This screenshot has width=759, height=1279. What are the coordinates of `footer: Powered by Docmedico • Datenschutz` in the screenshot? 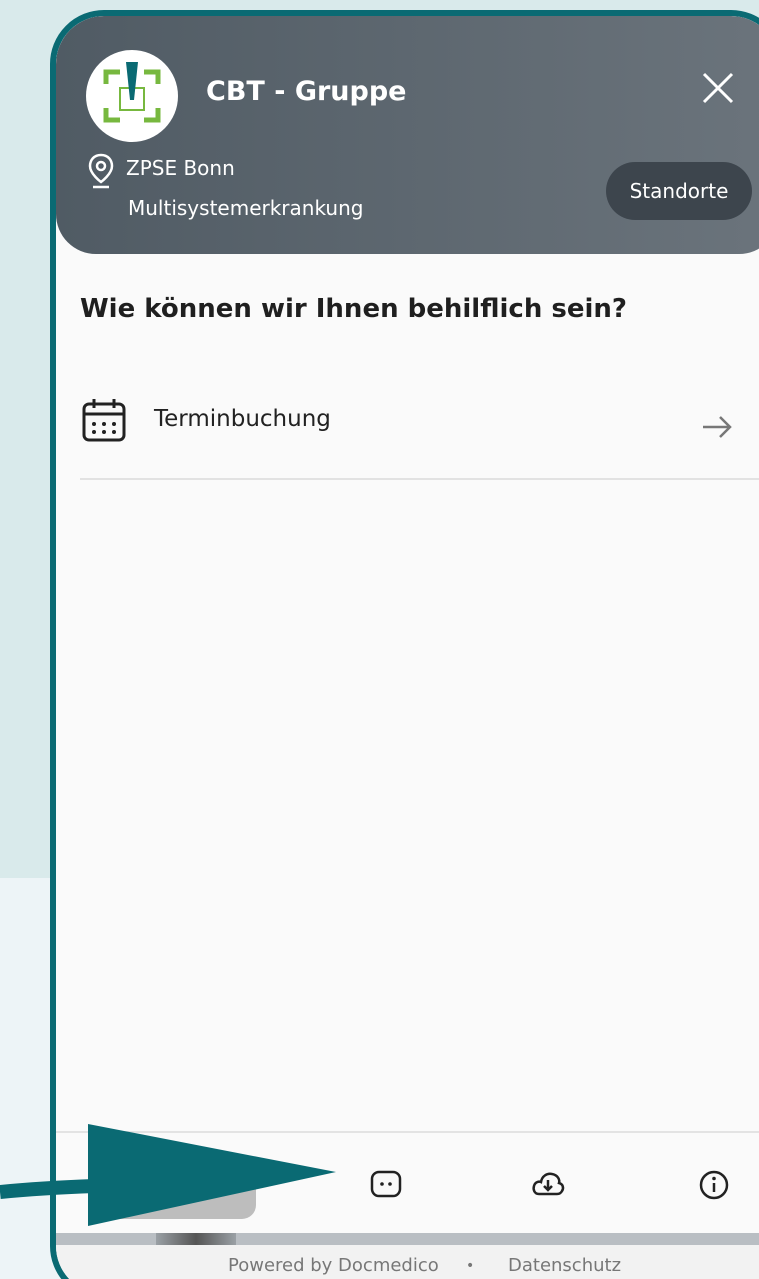 It's located at (407, 1262).